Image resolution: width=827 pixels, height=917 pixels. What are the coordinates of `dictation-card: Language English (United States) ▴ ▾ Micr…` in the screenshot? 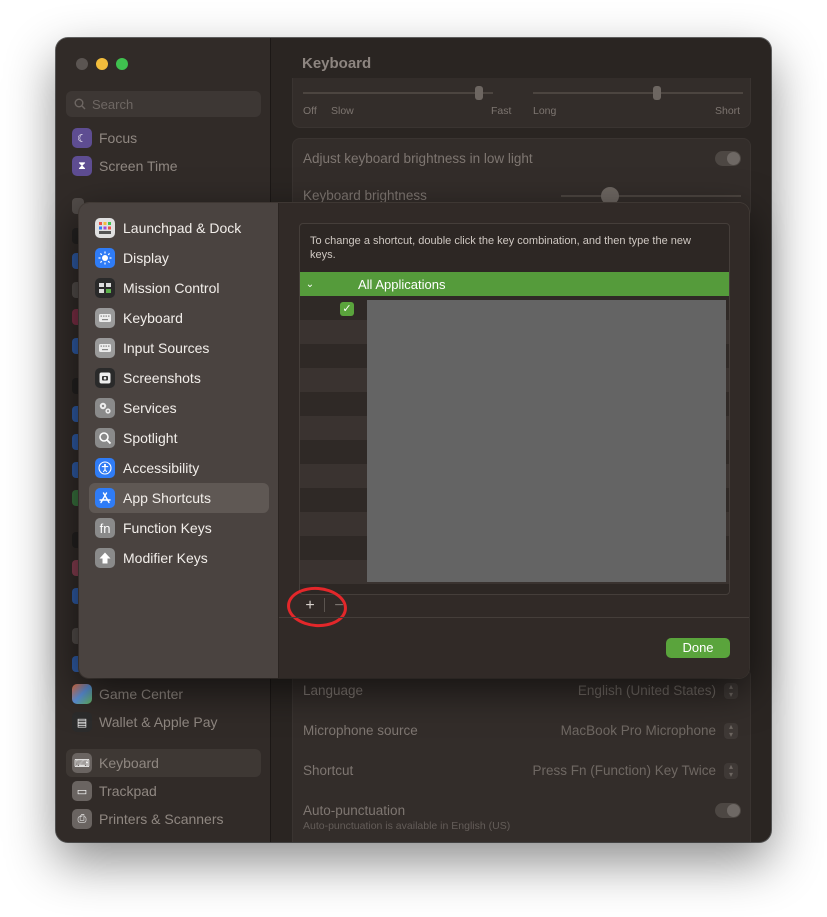 It's located at (521, 755).